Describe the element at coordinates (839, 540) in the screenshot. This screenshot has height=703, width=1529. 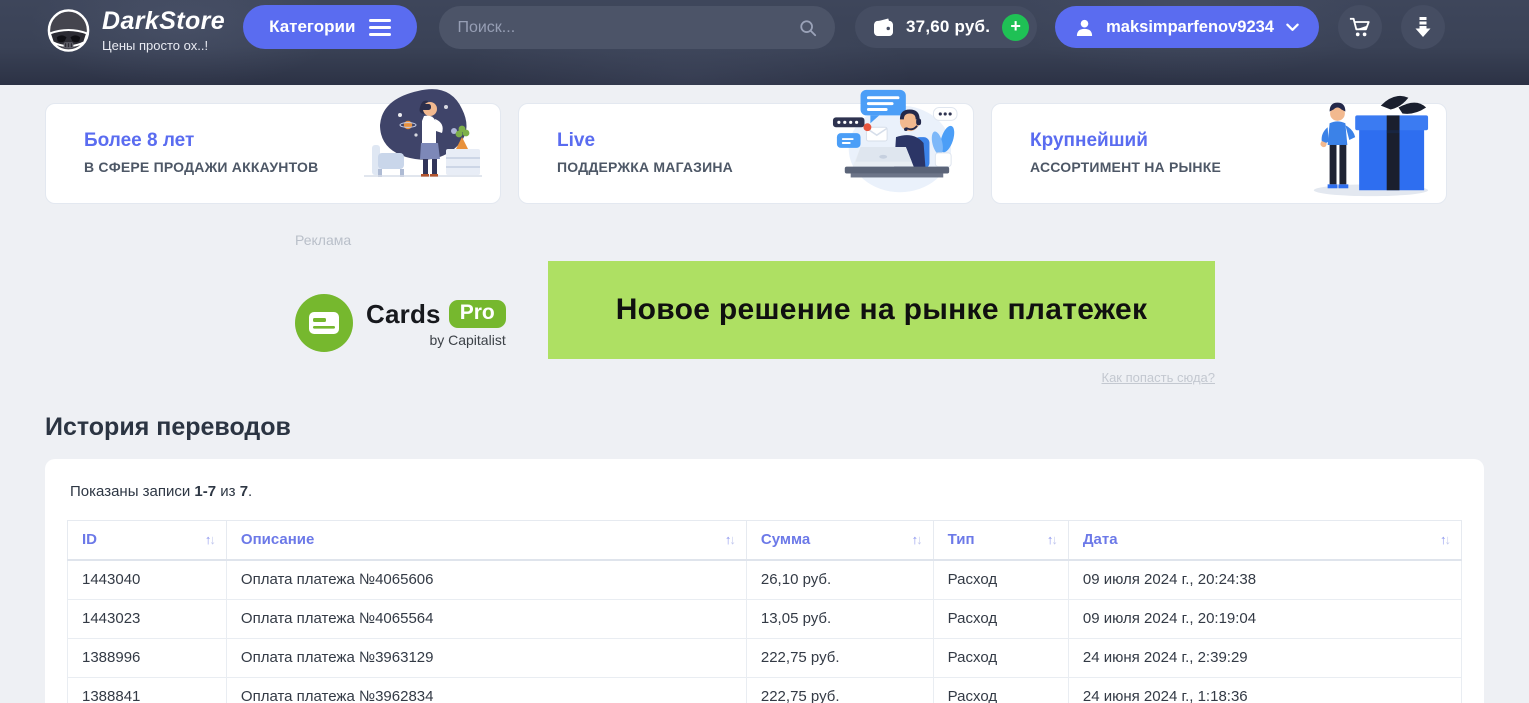
I see `column-header-amount: Сумма ↑↓` at that location.